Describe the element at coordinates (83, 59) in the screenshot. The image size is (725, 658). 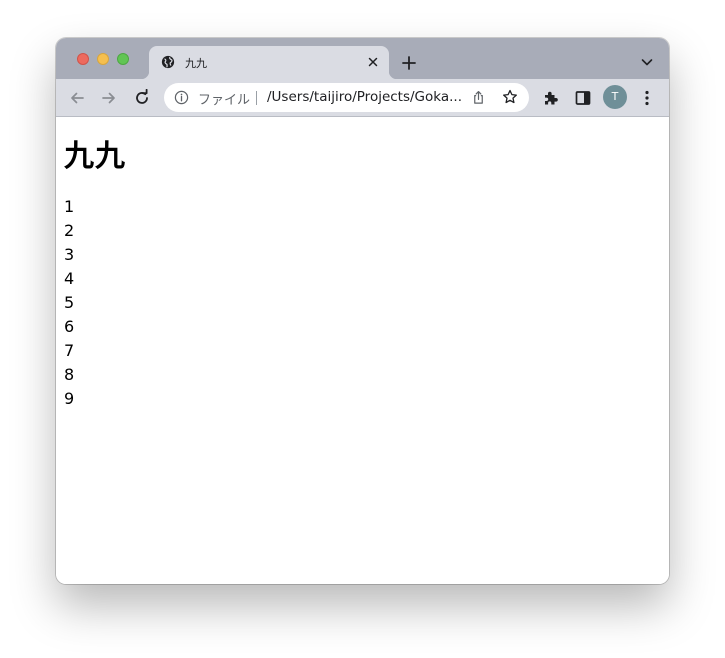
I see `close-window-button` at that location.